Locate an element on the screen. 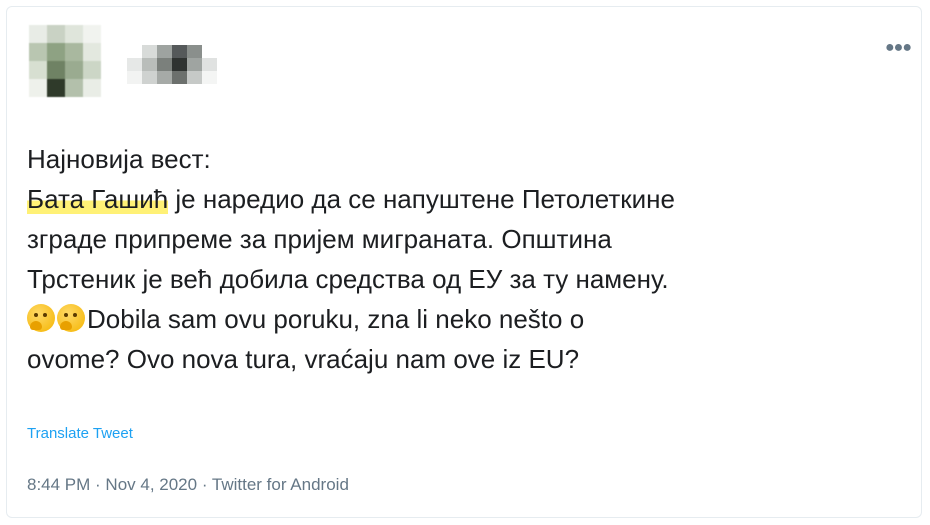 Image resolution: width=930 pixels, height=525 pixels. user-name-blurred is located at coordinates (172, 65).